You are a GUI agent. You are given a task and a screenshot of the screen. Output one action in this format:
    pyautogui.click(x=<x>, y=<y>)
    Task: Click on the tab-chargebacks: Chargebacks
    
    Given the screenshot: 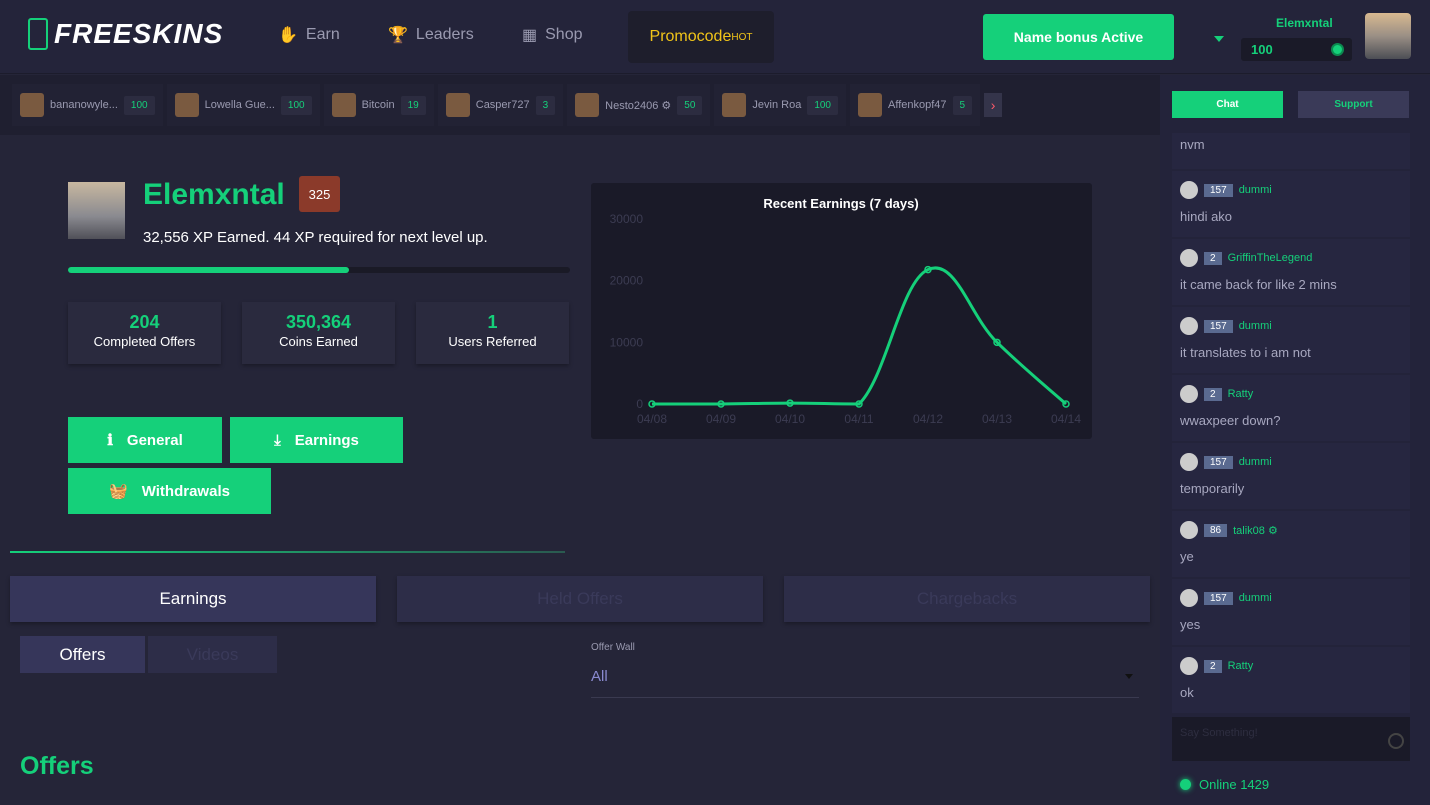 What is the action you would take?
    pyautogui.click(x=967, y=599)
    